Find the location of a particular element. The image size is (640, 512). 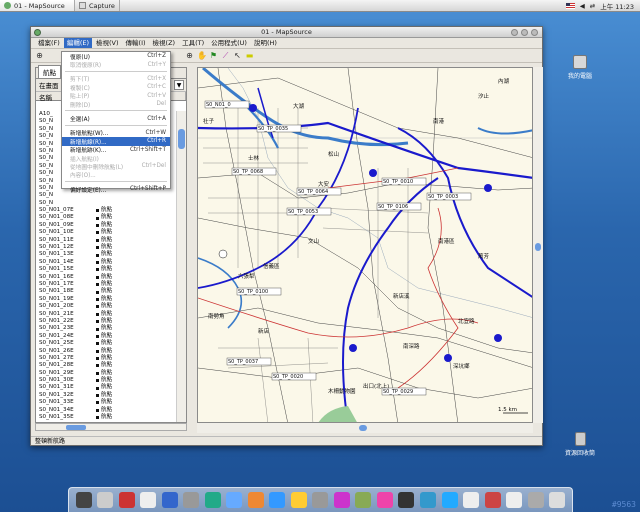

waypoint-flag-icon: ⚑ is located at coordinates (213, 55).